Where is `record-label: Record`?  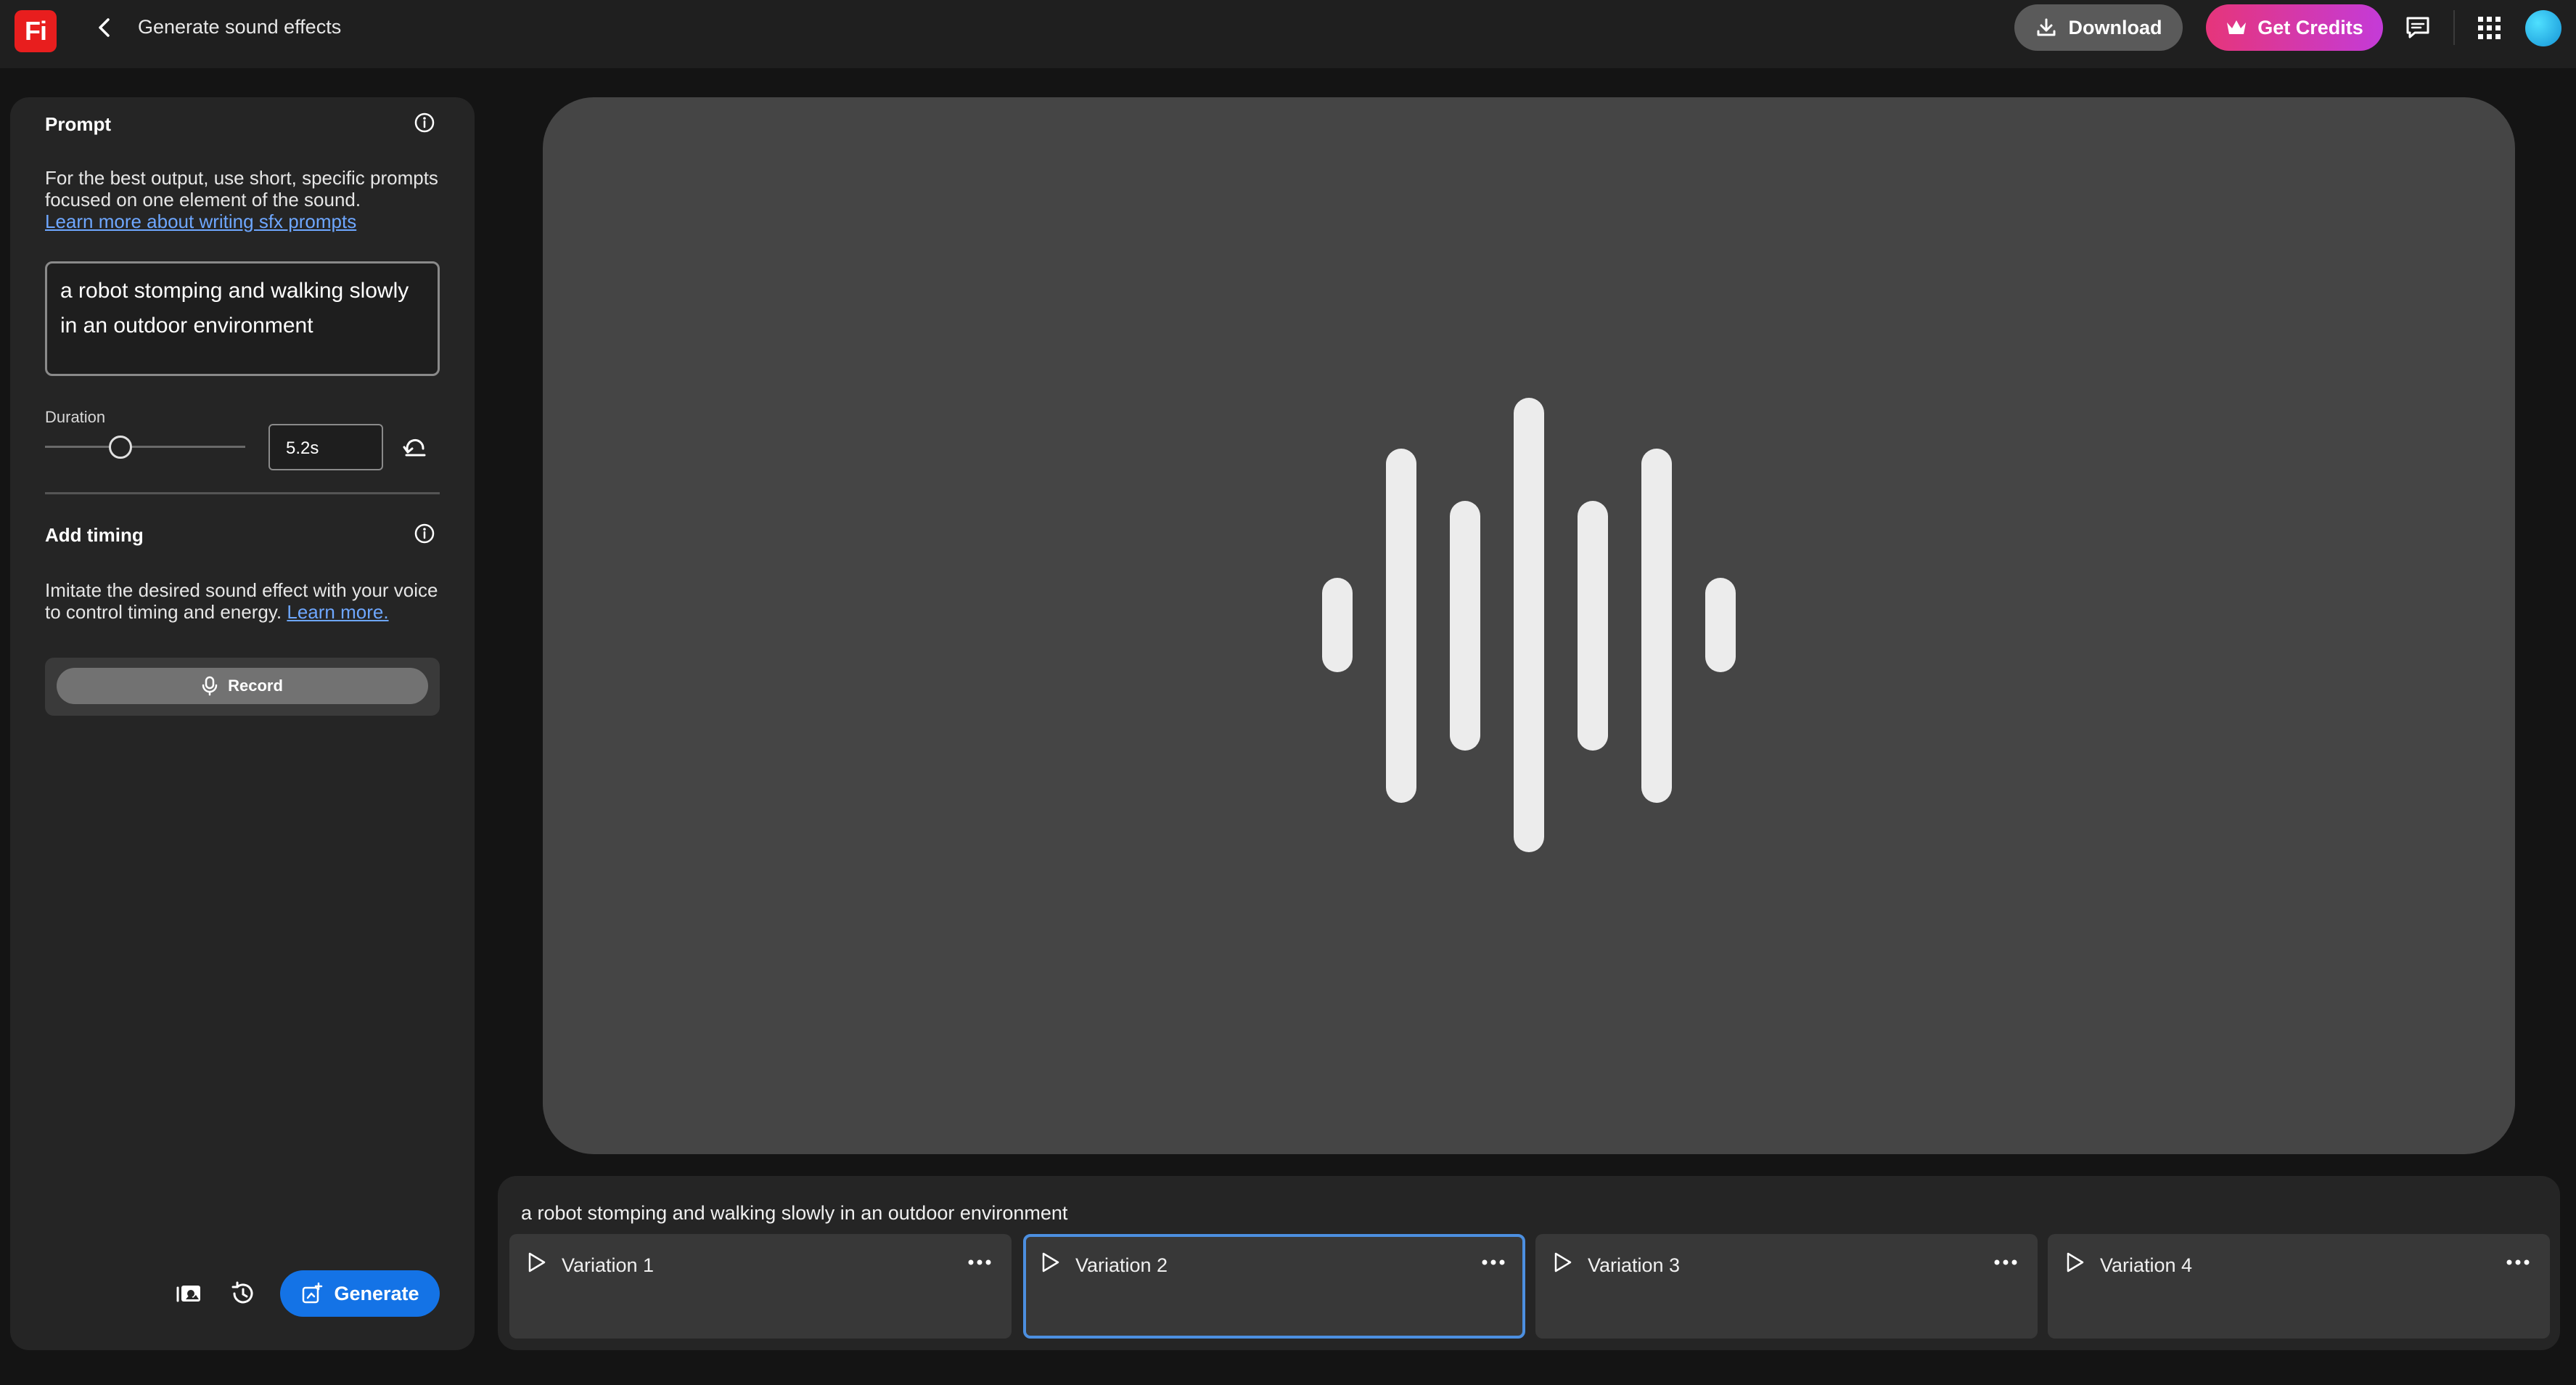
record-label: Record is located at coordinates (255, 686).